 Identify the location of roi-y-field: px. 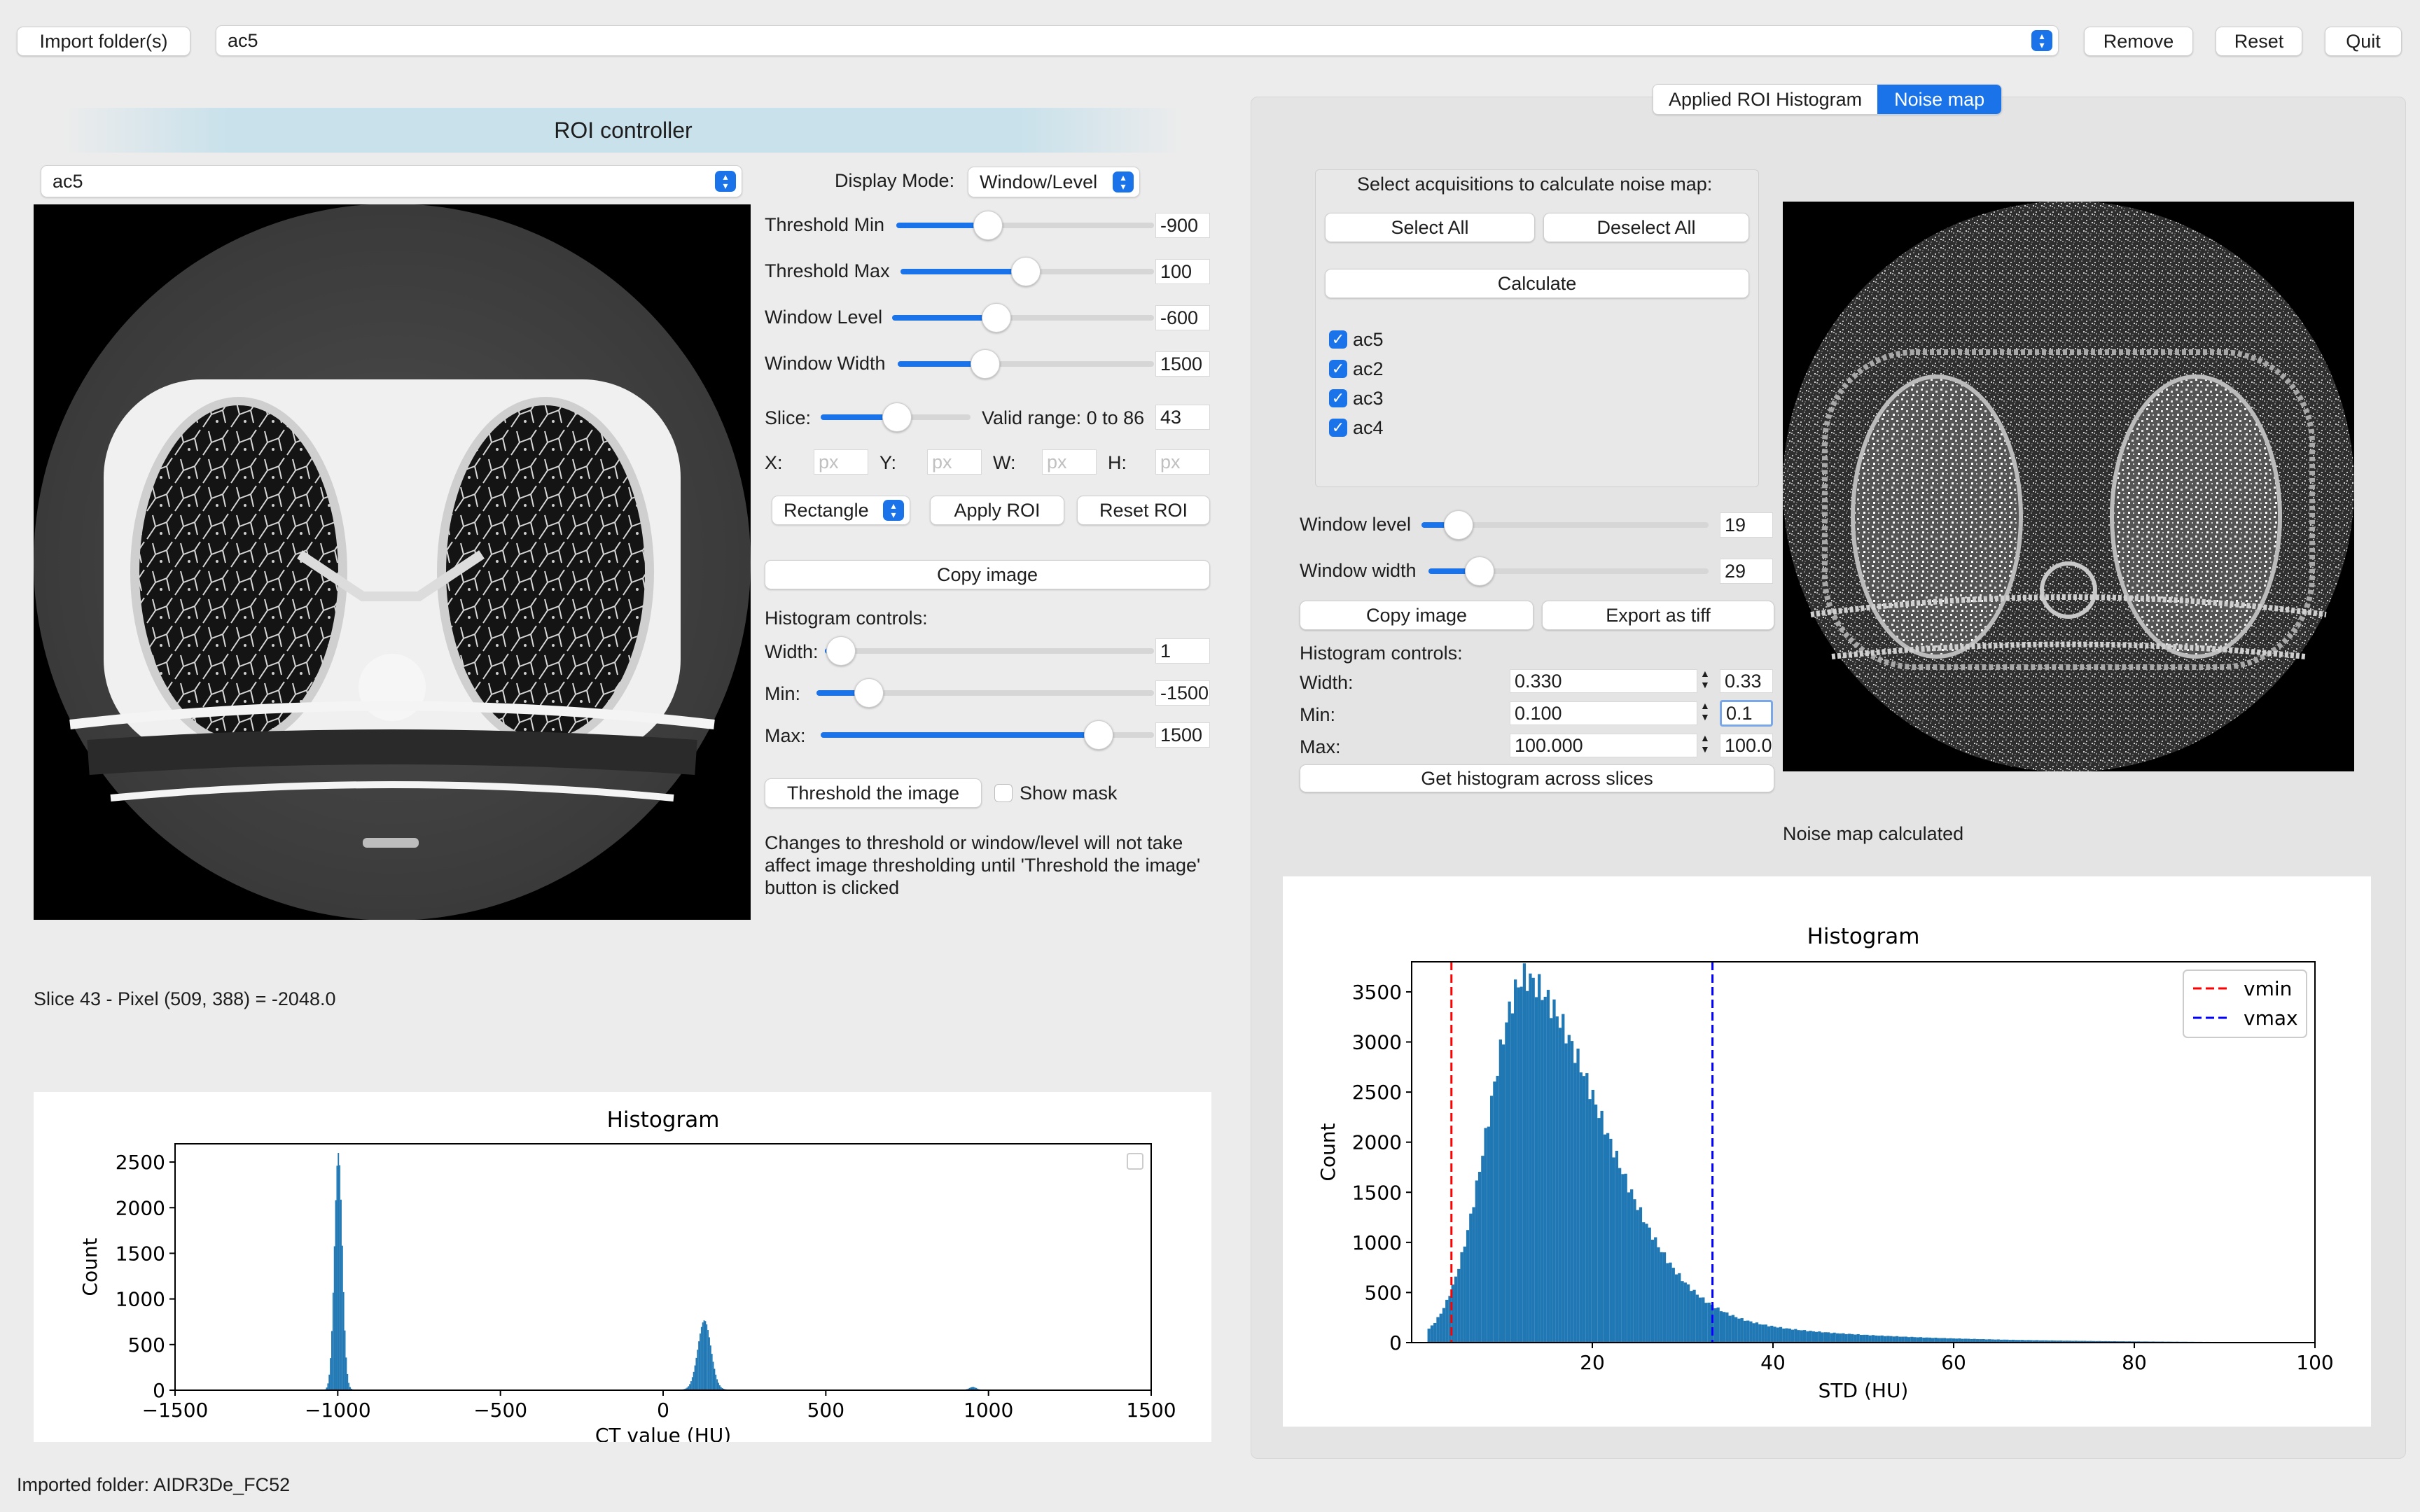
(954, 462).